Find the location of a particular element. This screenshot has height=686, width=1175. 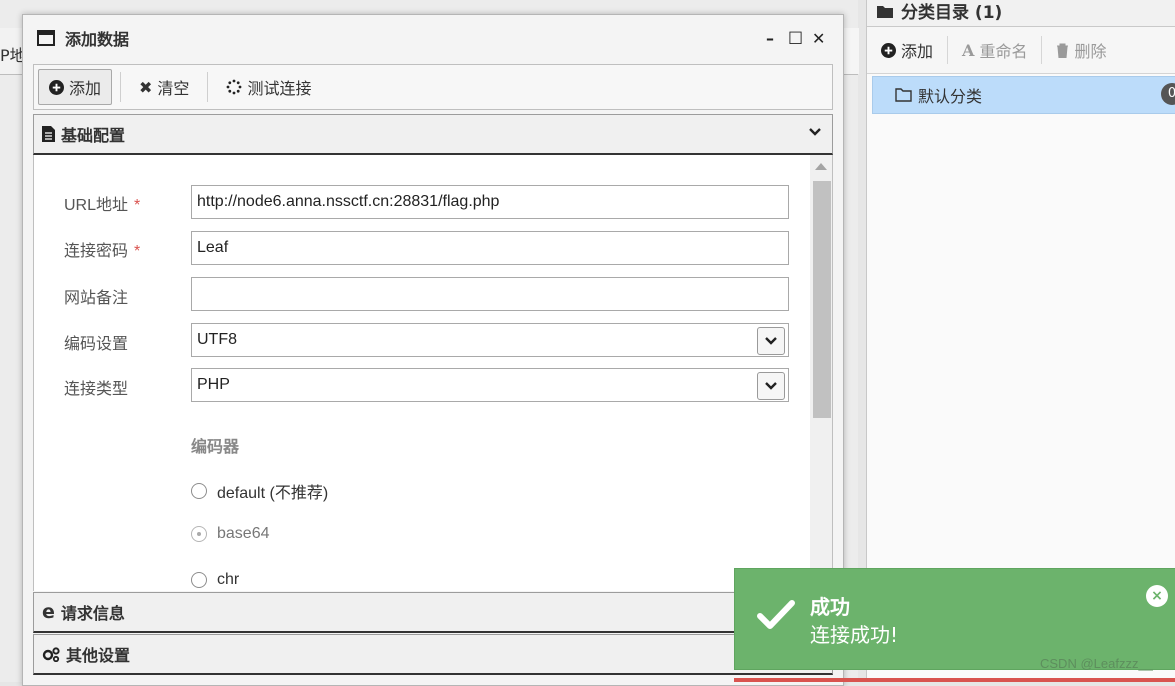

encoding-select: UTF8 is located at coordinates (490, 340).